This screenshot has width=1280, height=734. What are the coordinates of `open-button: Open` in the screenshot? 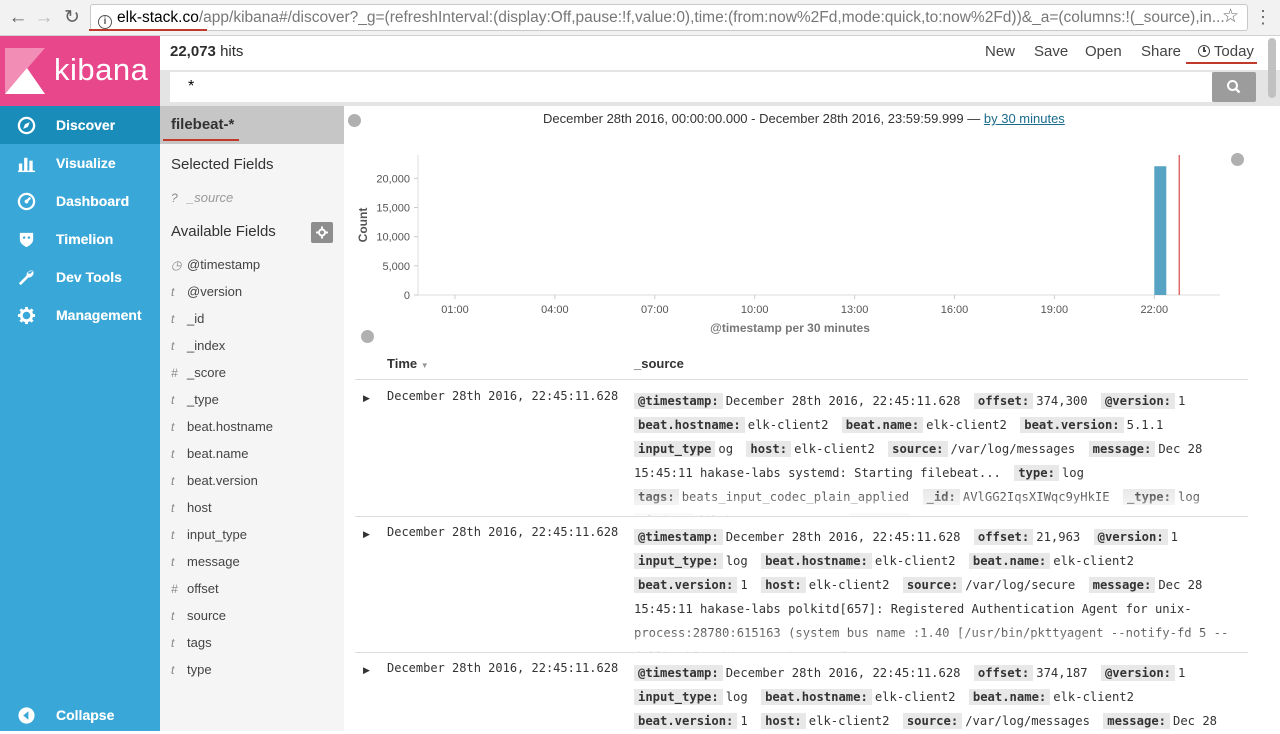 It's located at (1103, 51).